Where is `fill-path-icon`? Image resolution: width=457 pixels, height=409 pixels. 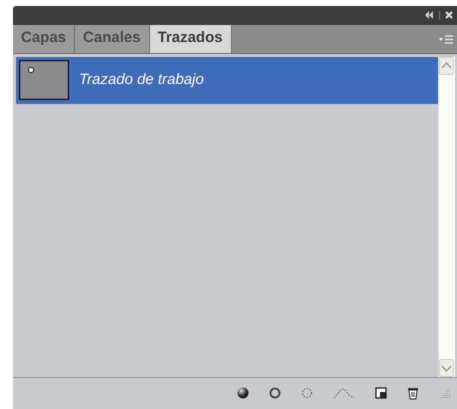
fill-path-icon is located at coordinates (243, 393).